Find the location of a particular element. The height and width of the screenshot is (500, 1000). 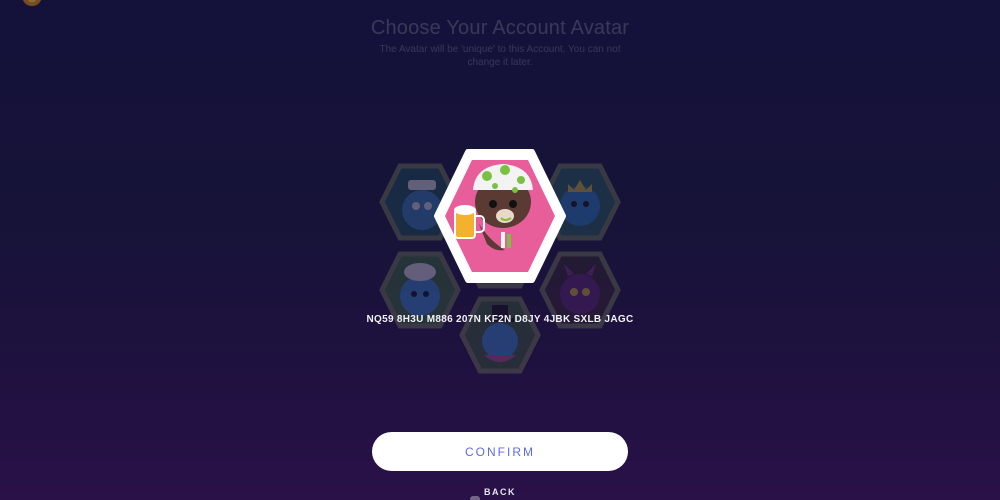

back-button: BACK is located at coordinates (500, 492).